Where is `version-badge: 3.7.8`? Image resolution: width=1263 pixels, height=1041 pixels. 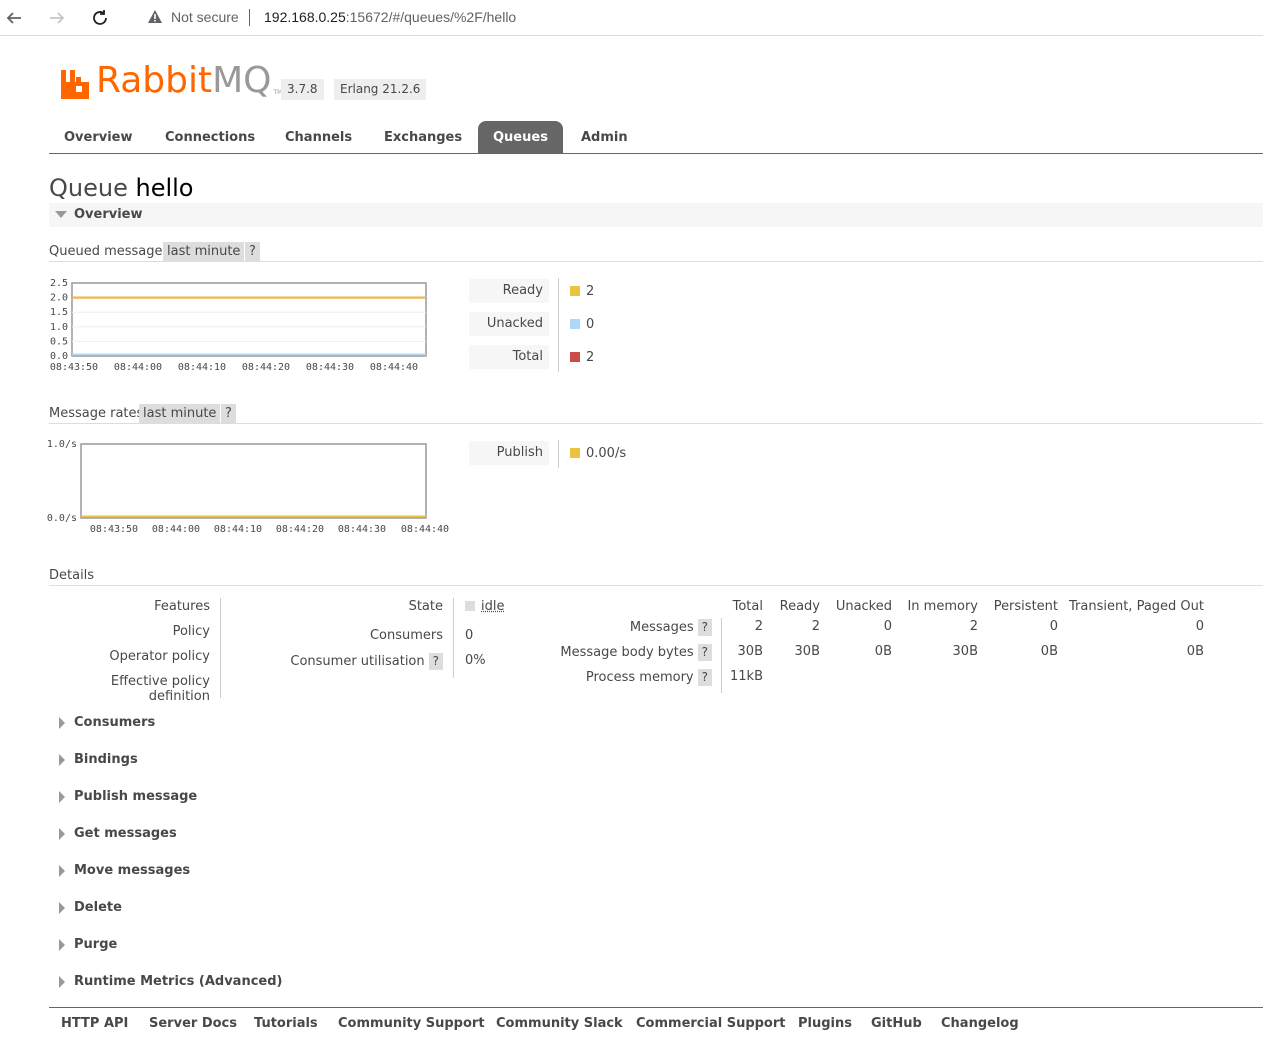
version-badge: 3.7.8 is located at coordinates (302, 89).